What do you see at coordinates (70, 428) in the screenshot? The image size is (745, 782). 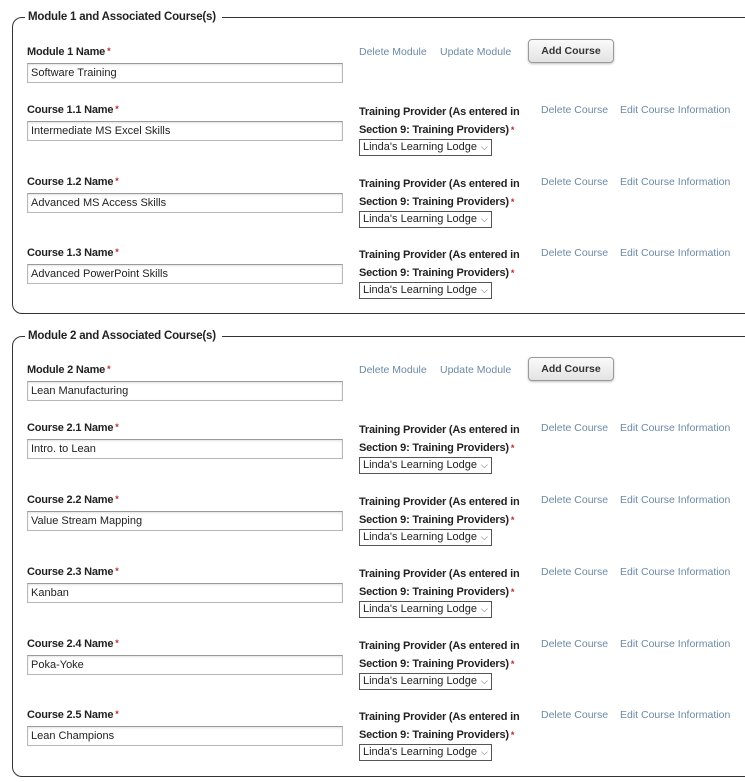 I see `label-text: Course 2.1 Name` at bounding box center [70, 428].